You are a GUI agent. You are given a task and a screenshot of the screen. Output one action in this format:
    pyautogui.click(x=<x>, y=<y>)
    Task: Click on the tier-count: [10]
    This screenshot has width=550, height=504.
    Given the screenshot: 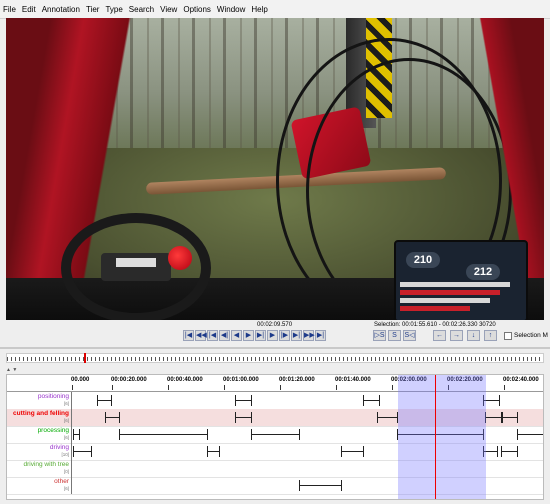 What is the action you would take?
    pyautogui.click(x=65, y=454)
    